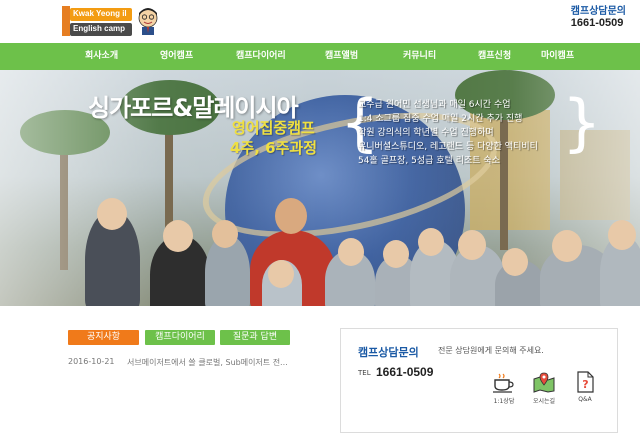  Describe the element at coordinates (557, 56) in the screenshot. I see `nav-item-my-camp: 마이캠프` at that location.